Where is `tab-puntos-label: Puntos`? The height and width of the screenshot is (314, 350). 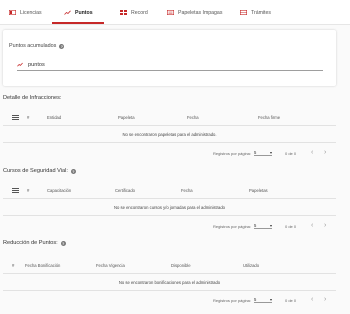 tab-puntos-label: Puntos is located at coordinates (84, 12).